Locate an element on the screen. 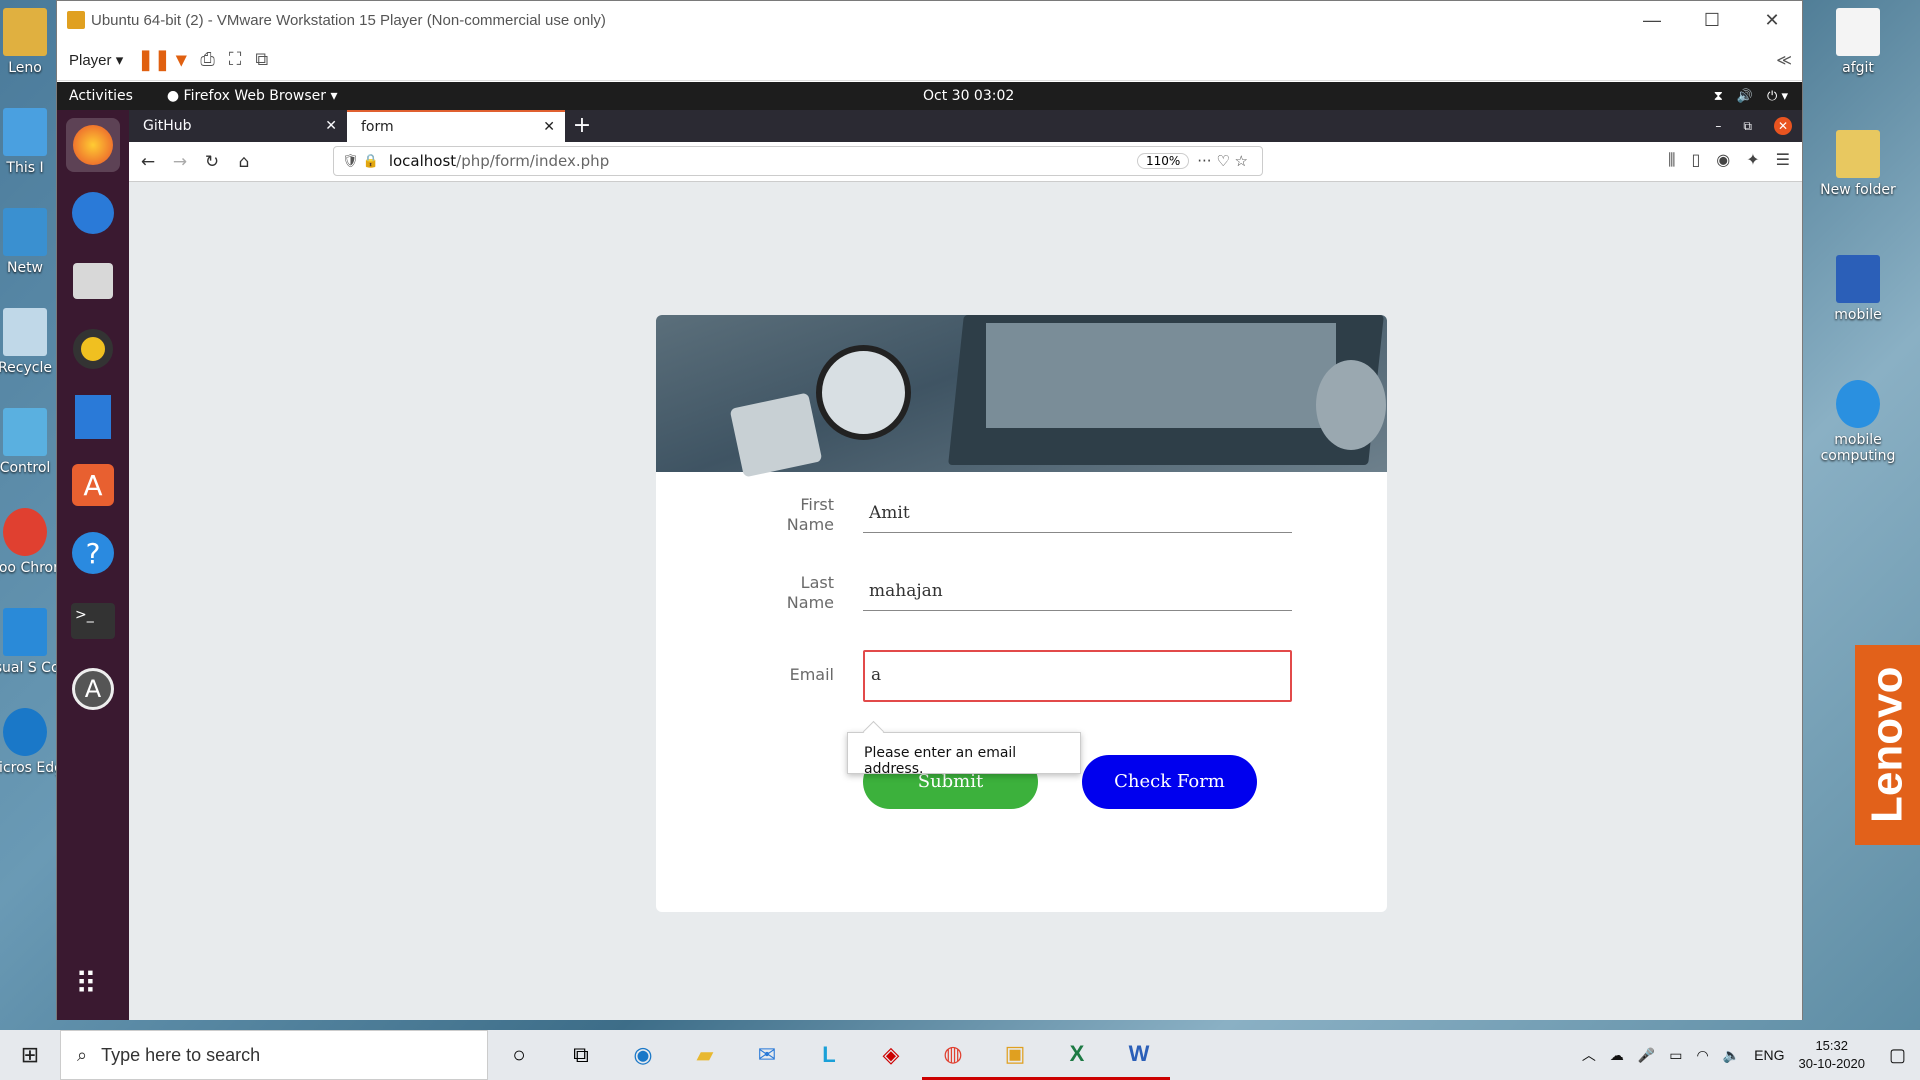 This screenshot has height=1080, width=1920. email-label: Email is located at coordinates (811, 674).